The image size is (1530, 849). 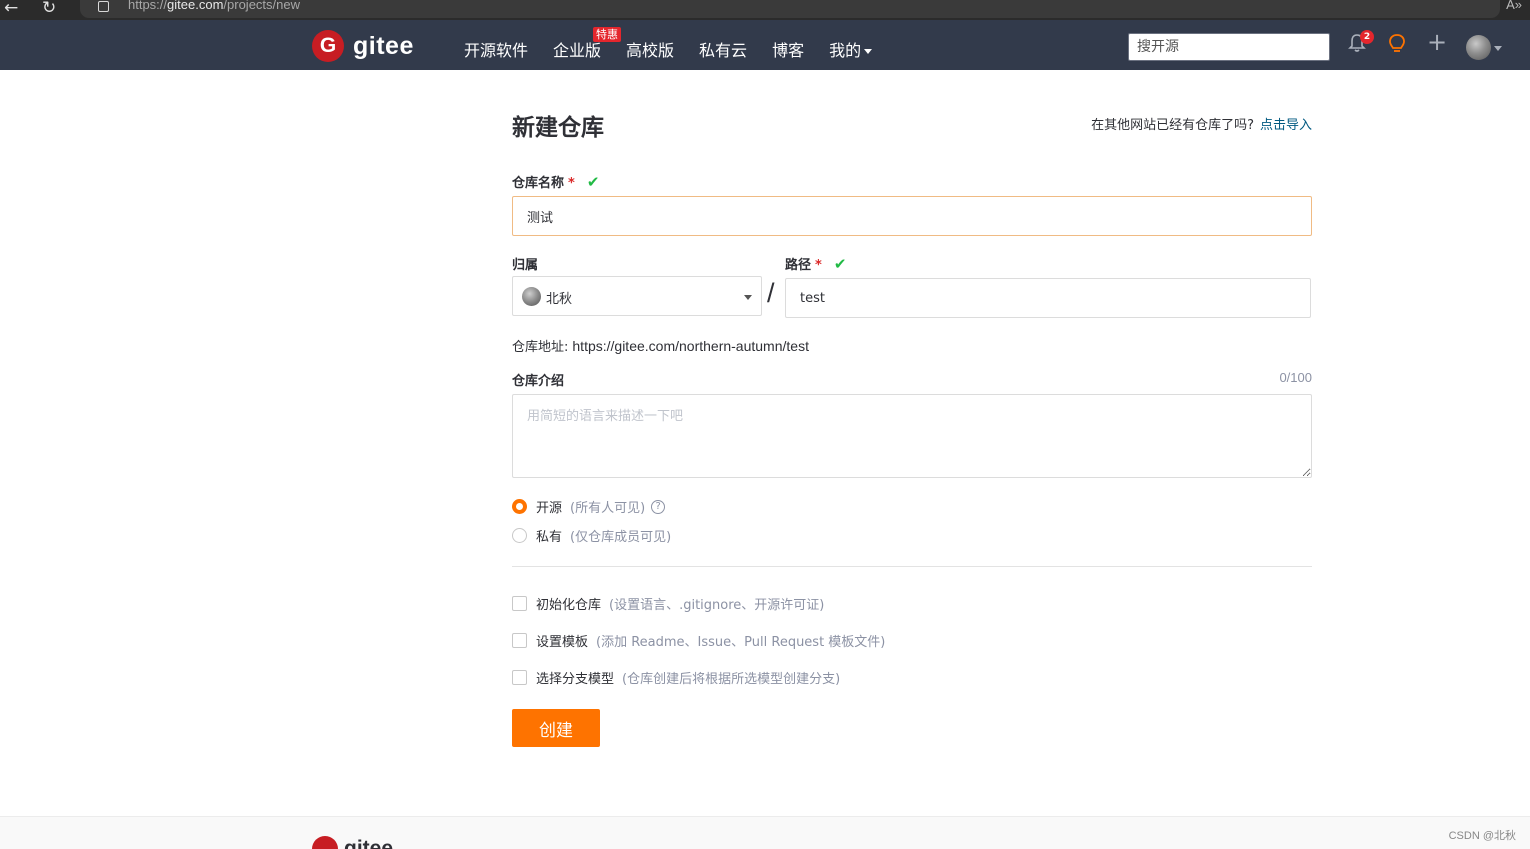 What do you see at coordinates (680, 44) in the screenshot?
I see `main-nav: 开源软件 企业版 特惠 高校版 私有云 博客 我的` at bounding box center [680, 44].